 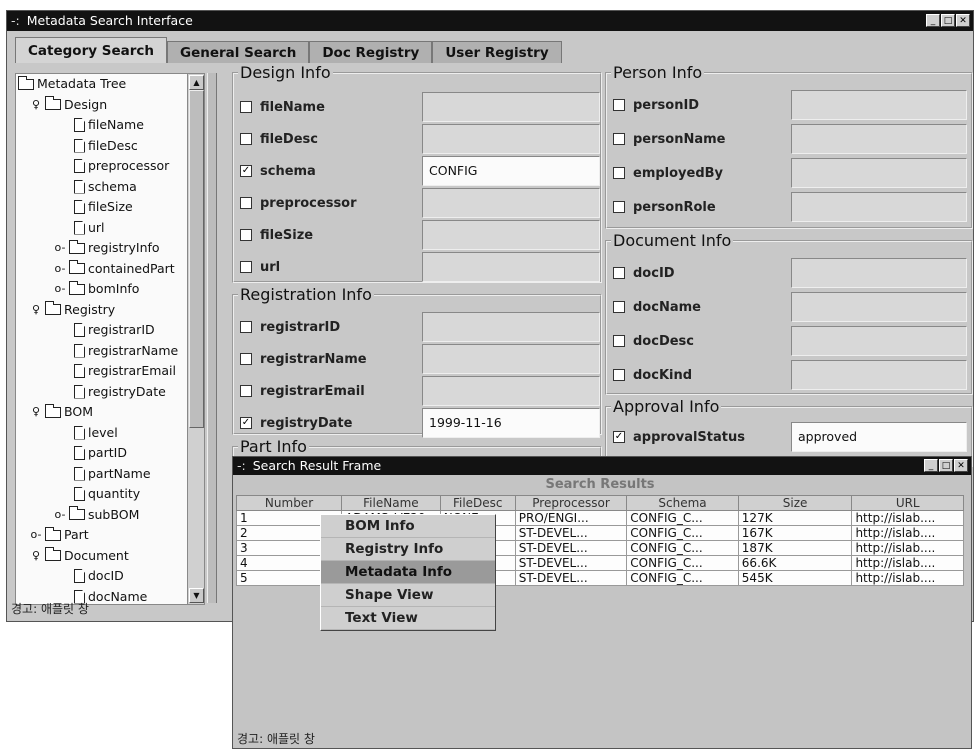 What do you see at coordinates (126, 351) in the screenshot?
I see `tree-node: registrarName` at bounding box center [126, 351].